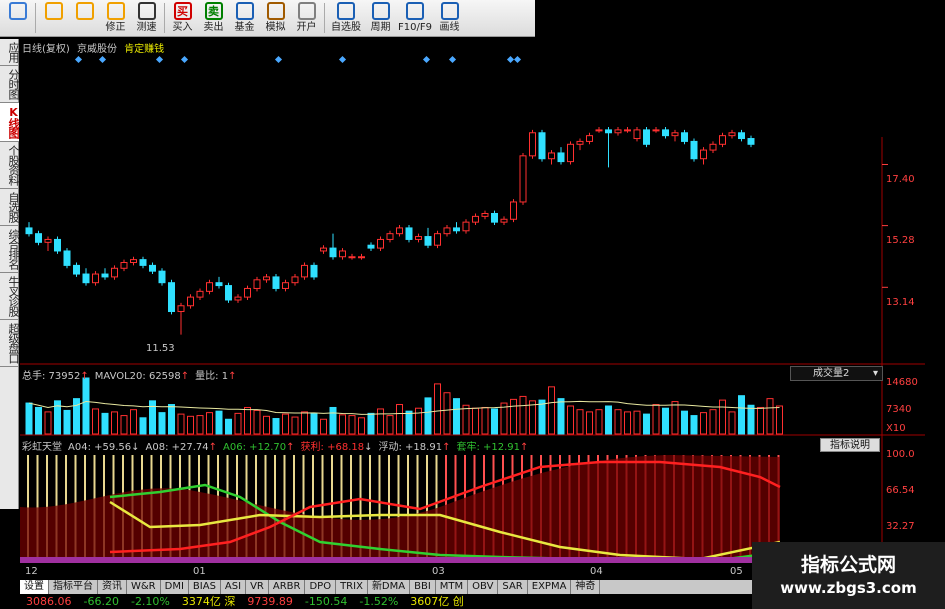  What do you see at coordinates (449, 18) in the screenshot?
I see `toolbar-button-pen: 画线` at bounding box center [449, 18].